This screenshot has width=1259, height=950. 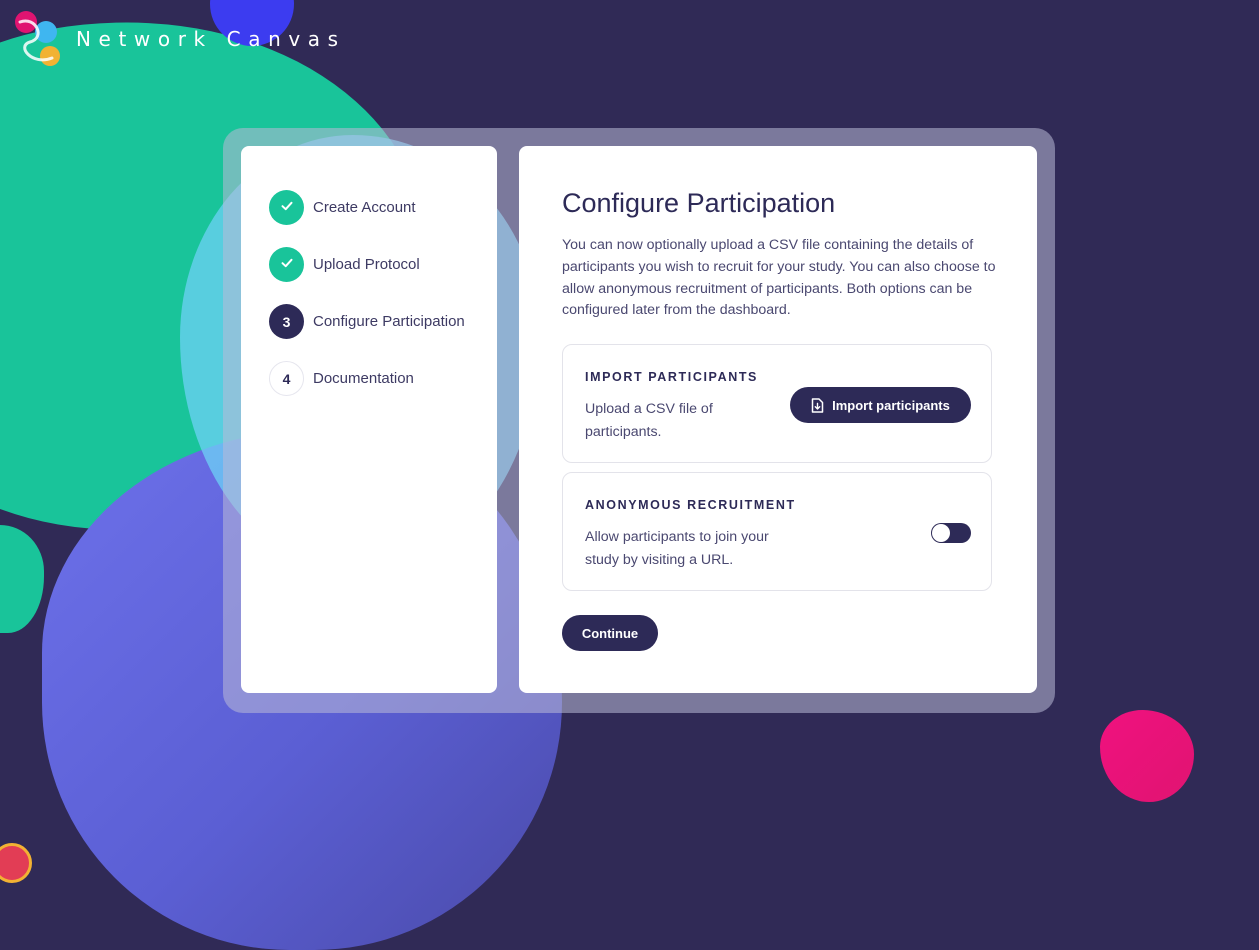 I want to click on background-blob-pink, so click(x=1147, y=756).